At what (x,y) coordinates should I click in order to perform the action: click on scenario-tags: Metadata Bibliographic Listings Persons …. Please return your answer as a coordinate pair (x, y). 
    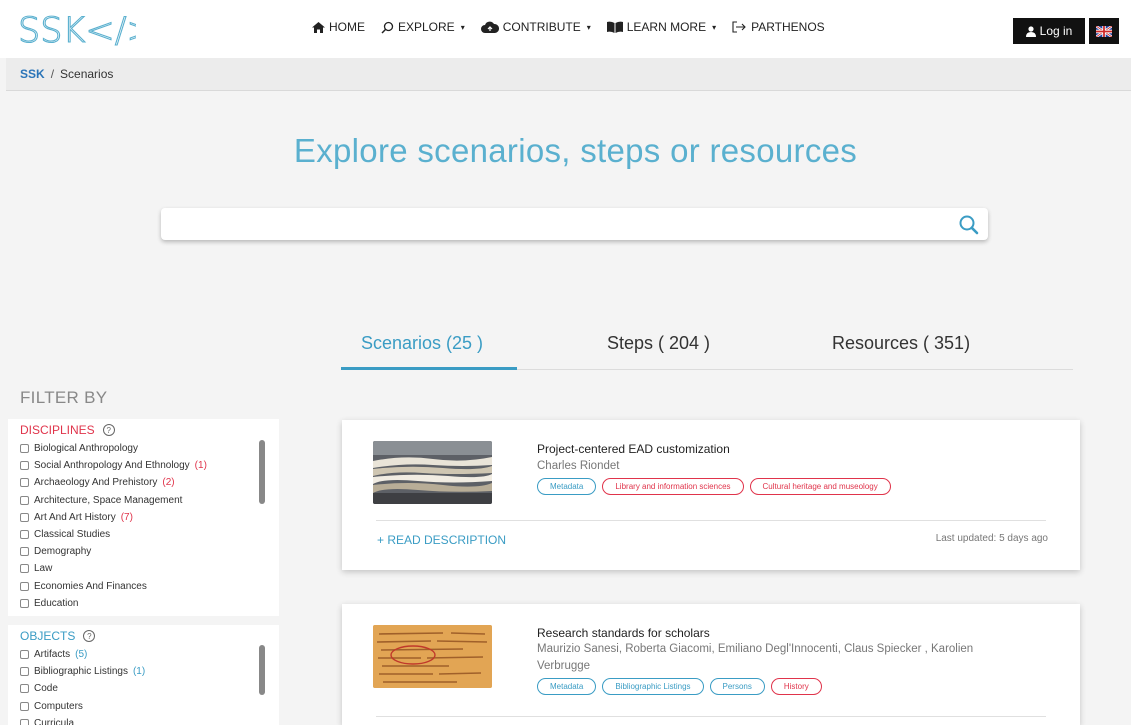
    Looking at the image, I should click on (679, 686).